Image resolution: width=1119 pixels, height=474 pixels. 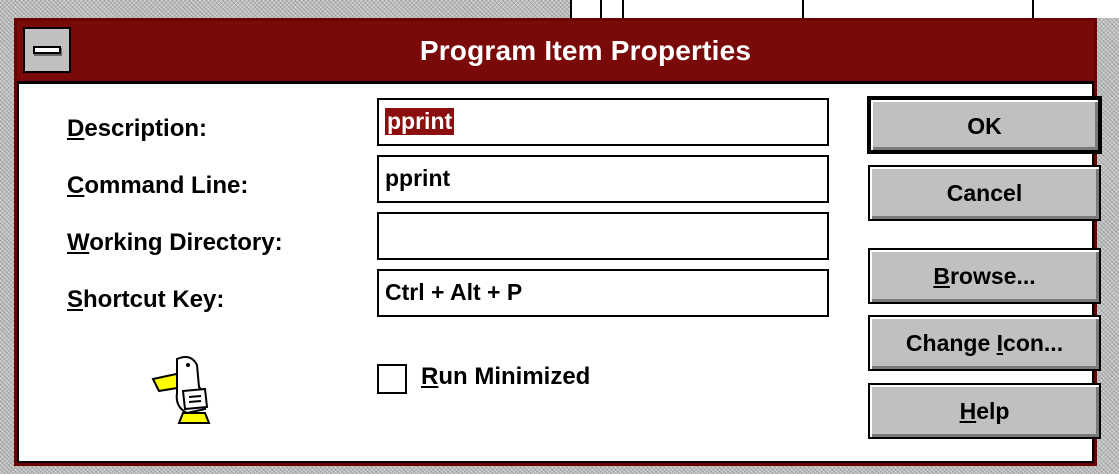 I want to click on shortcut-key-label-mnemonic: S, so click(x=75, y=299).